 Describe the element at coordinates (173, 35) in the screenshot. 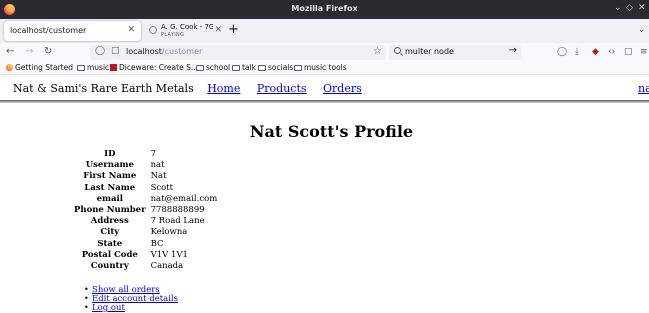

I see `tab-media-status: PLAYING` at that location.